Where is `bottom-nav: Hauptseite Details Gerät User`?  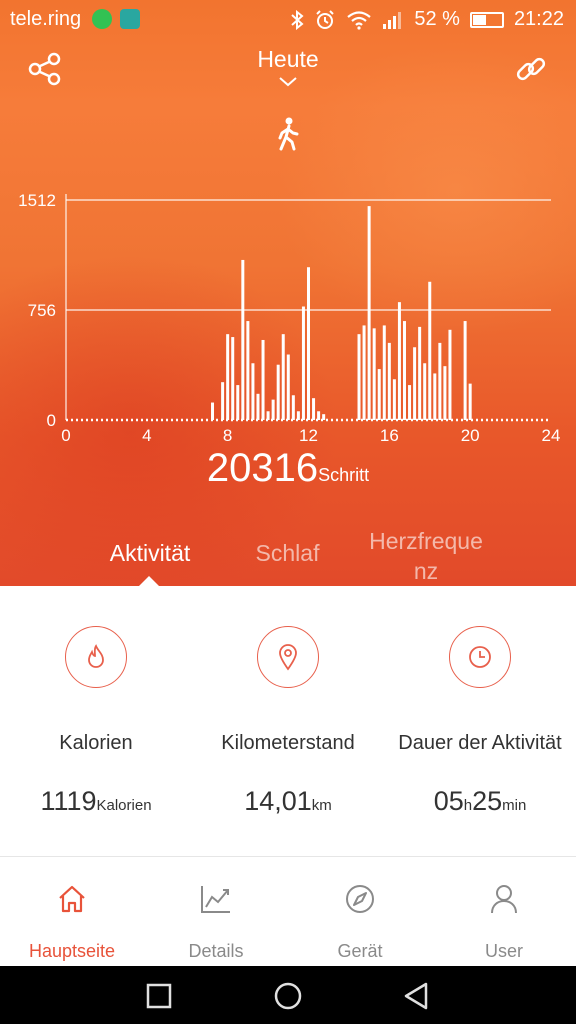
bottom-nav: Hauptseite Details Gerät User is located at coordinates (288, 912).